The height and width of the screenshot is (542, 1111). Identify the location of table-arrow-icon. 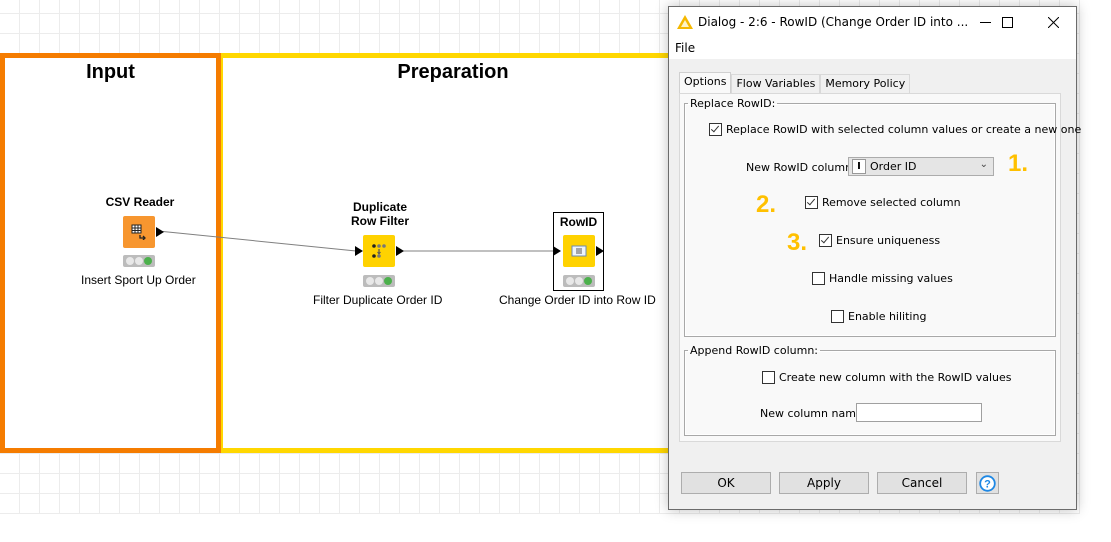
(139, 232).